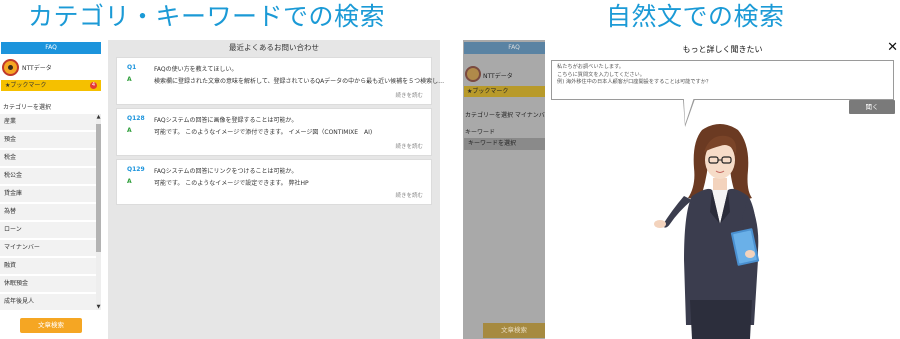  What do you see at coordinates (506, 91) in the screenshot?
I see `dimmed-bookmark: ★ブックマーク` at bounding box center [506, 91].